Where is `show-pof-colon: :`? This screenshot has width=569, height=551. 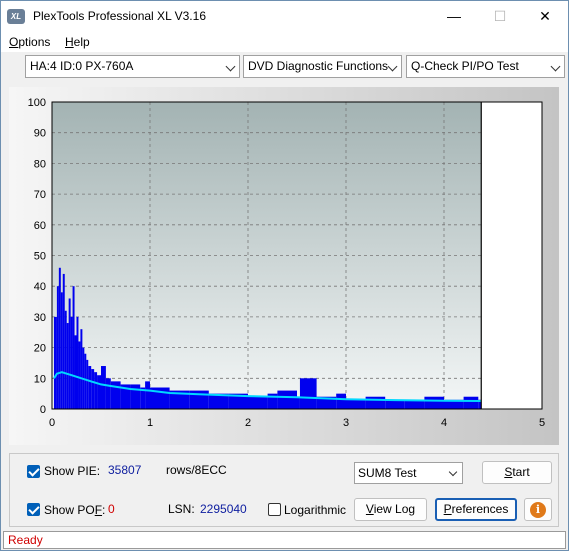 show-pof-colon: : is located at coordinates (104, 510).